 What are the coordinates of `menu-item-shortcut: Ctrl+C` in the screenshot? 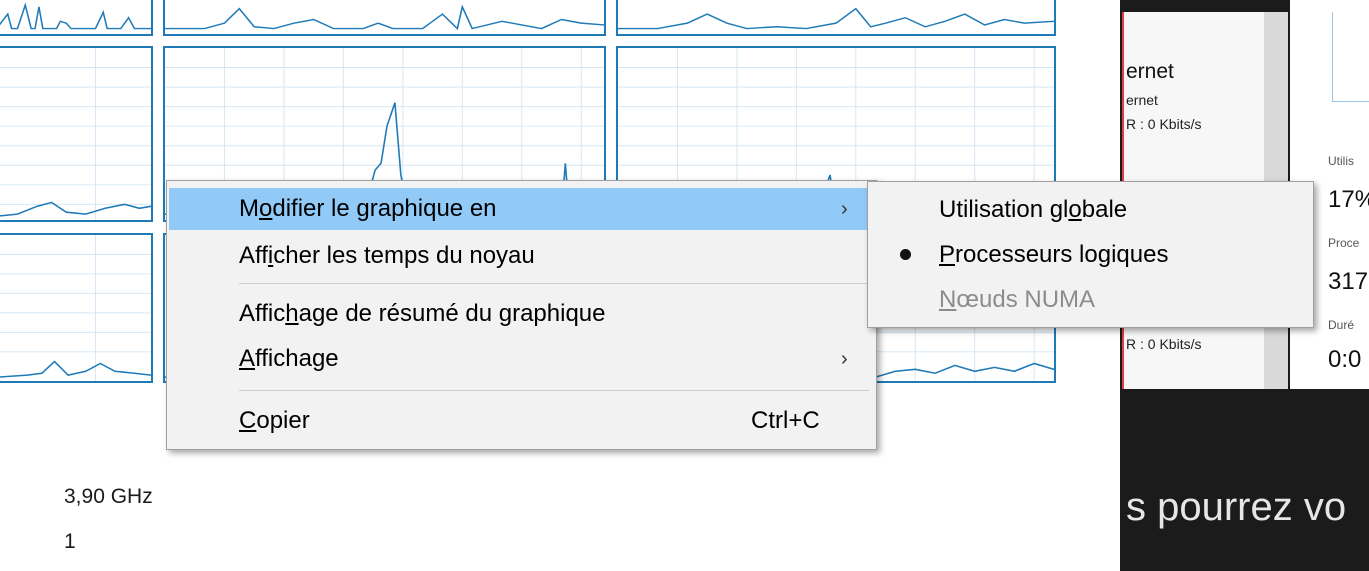 It's located at (785, 420).